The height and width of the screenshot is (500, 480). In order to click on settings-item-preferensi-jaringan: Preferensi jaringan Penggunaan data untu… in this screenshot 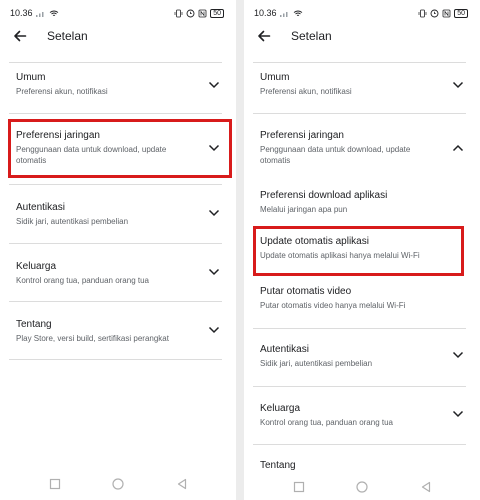, I will do `click(359, 147)`.